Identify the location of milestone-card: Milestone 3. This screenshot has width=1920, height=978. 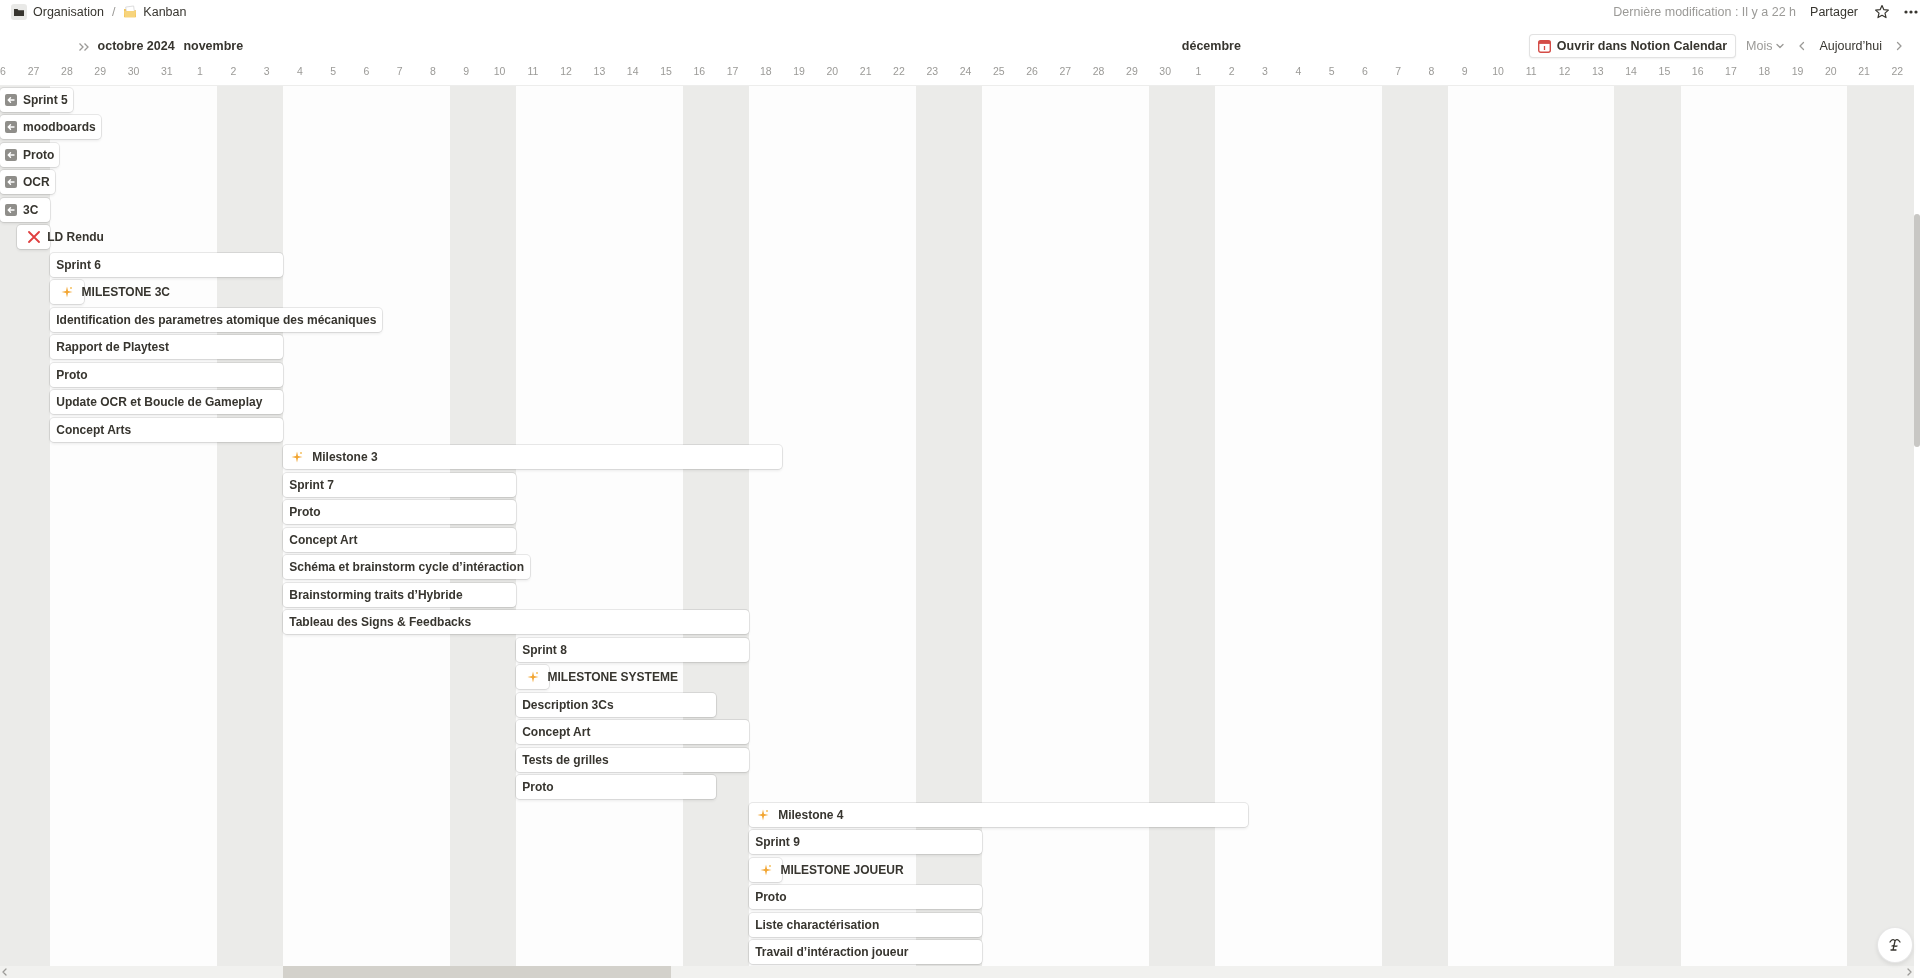
(533, 457).